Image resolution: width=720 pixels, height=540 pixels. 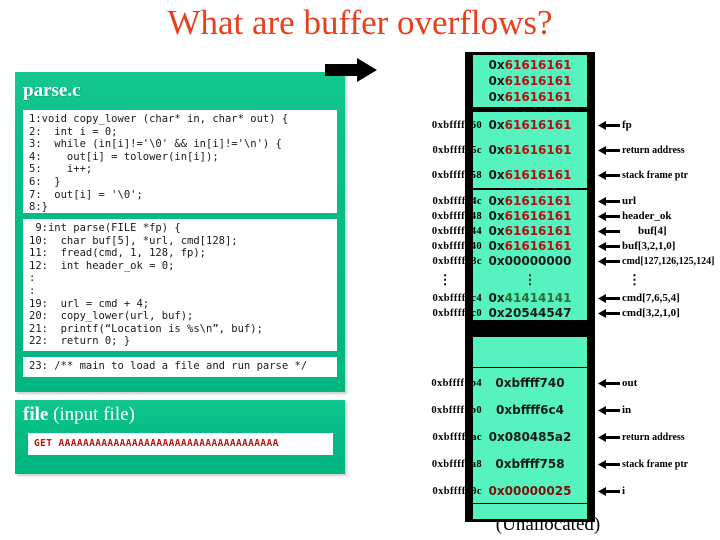 What do you see at coordinates (457, 261) in the screenshot?
I see `stack-address-label: 0xbffff73c` at bounding box center [457, 261].